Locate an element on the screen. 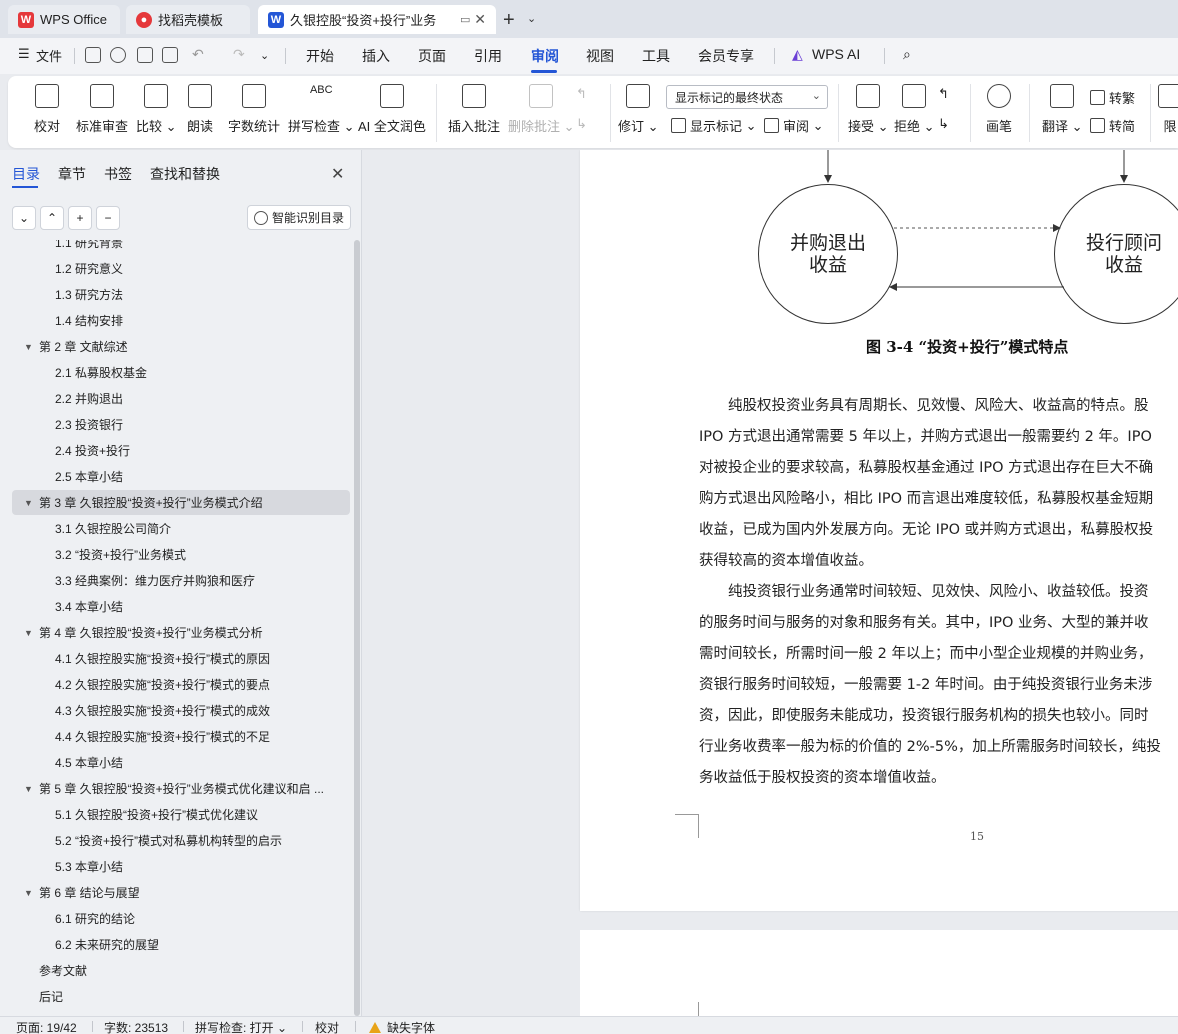  redo-icon: ↷ is located at coordinates (239, 54).